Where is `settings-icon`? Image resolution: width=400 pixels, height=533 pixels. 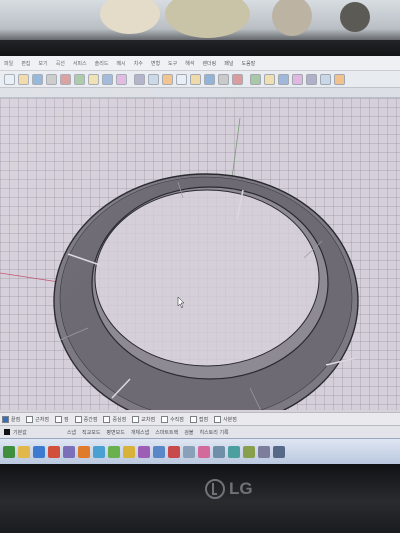 settings-icon is located at coordinates (159, 452).